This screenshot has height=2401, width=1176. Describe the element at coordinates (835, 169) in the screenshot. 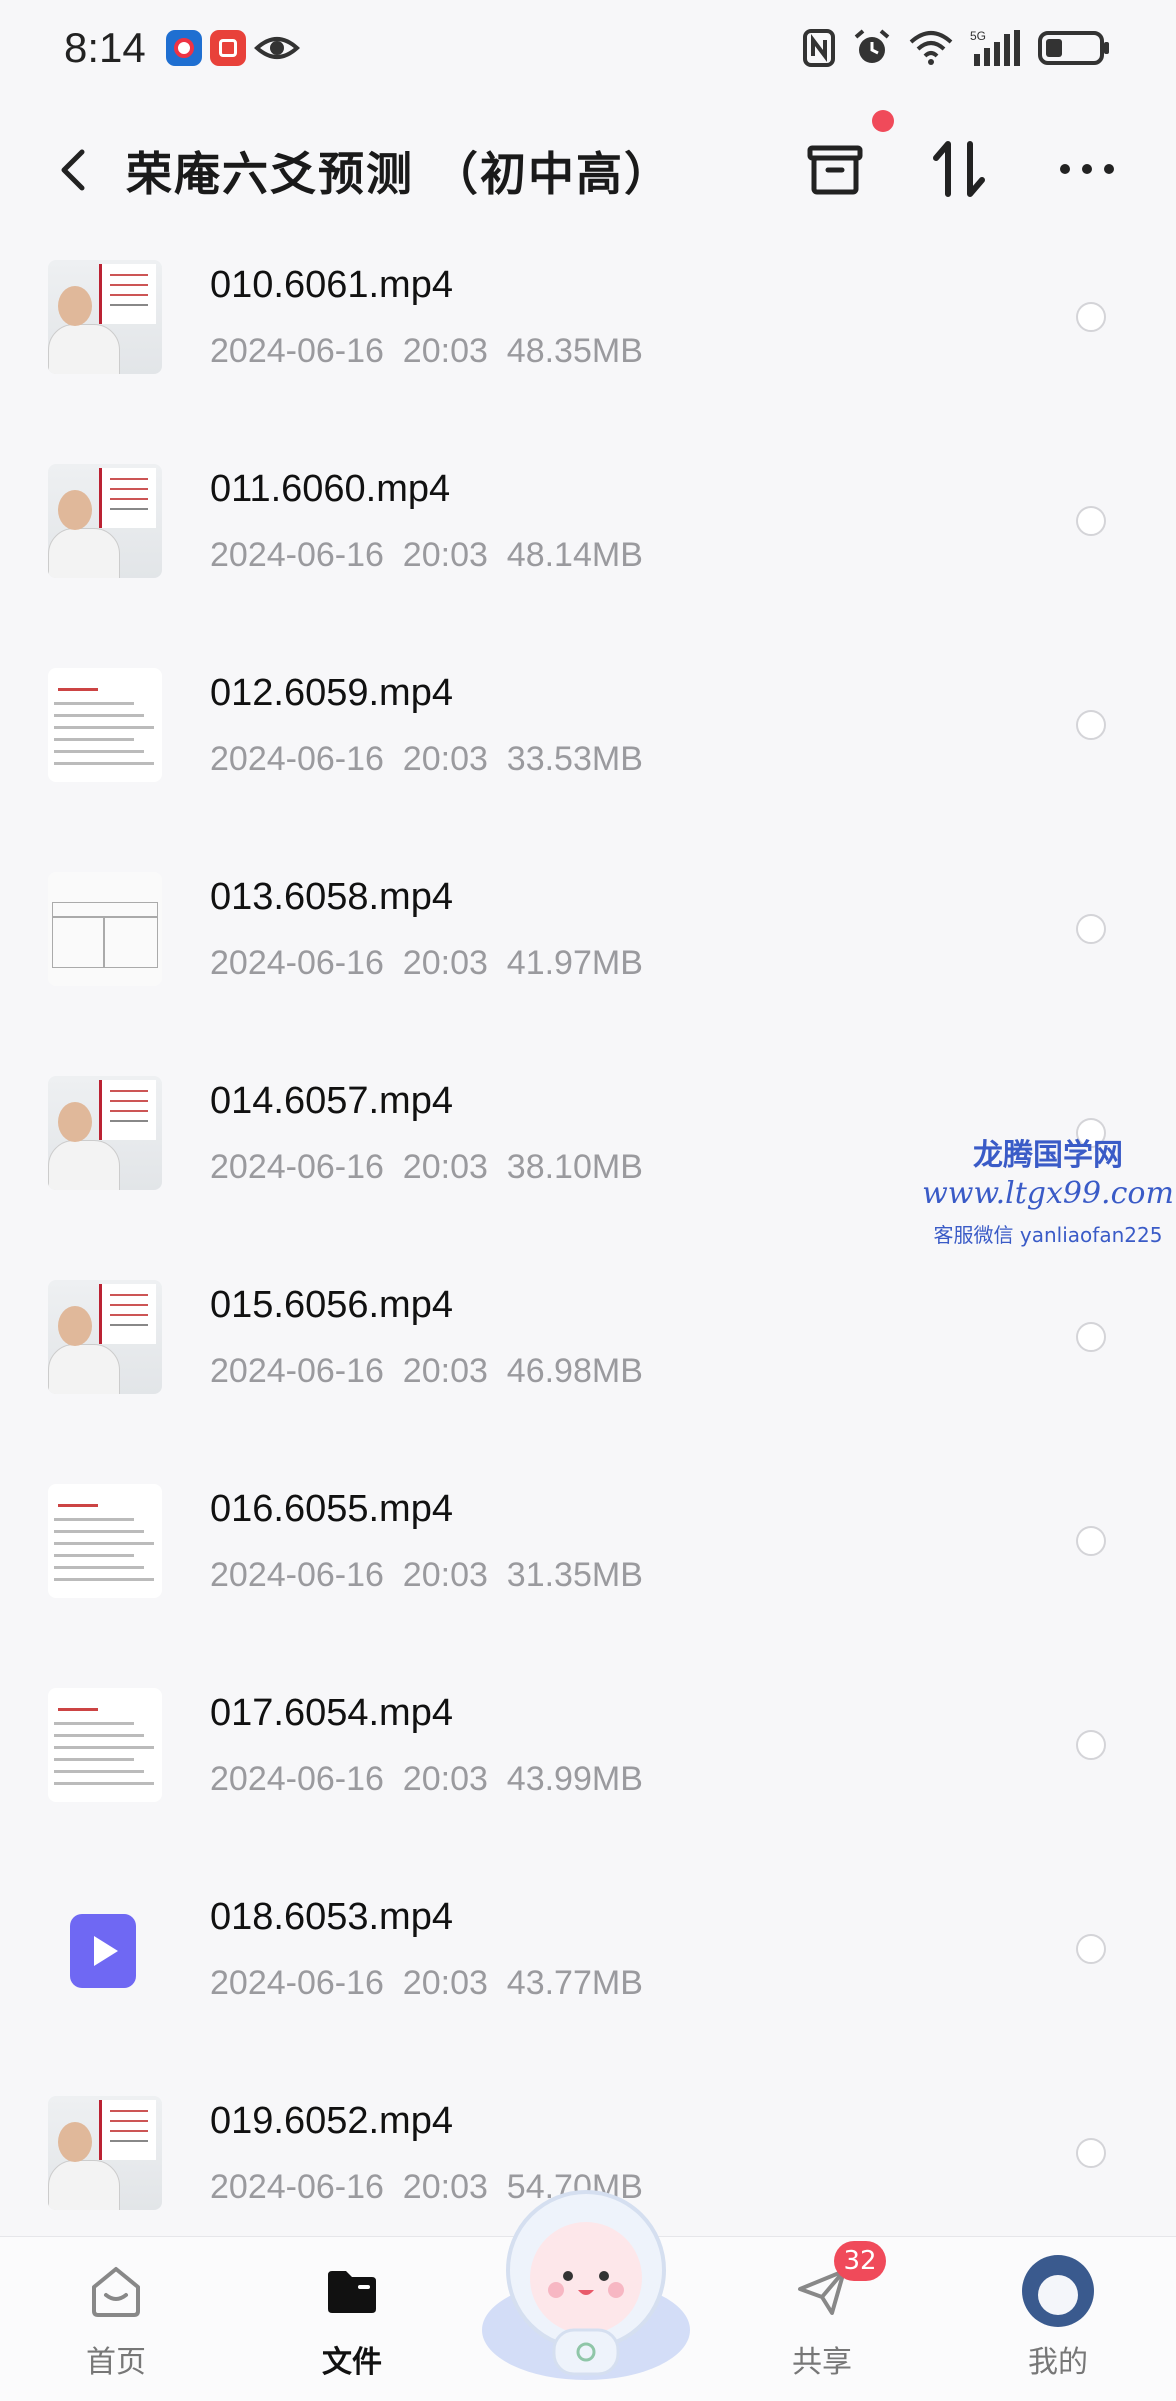

I see `archive-icon` at that location.